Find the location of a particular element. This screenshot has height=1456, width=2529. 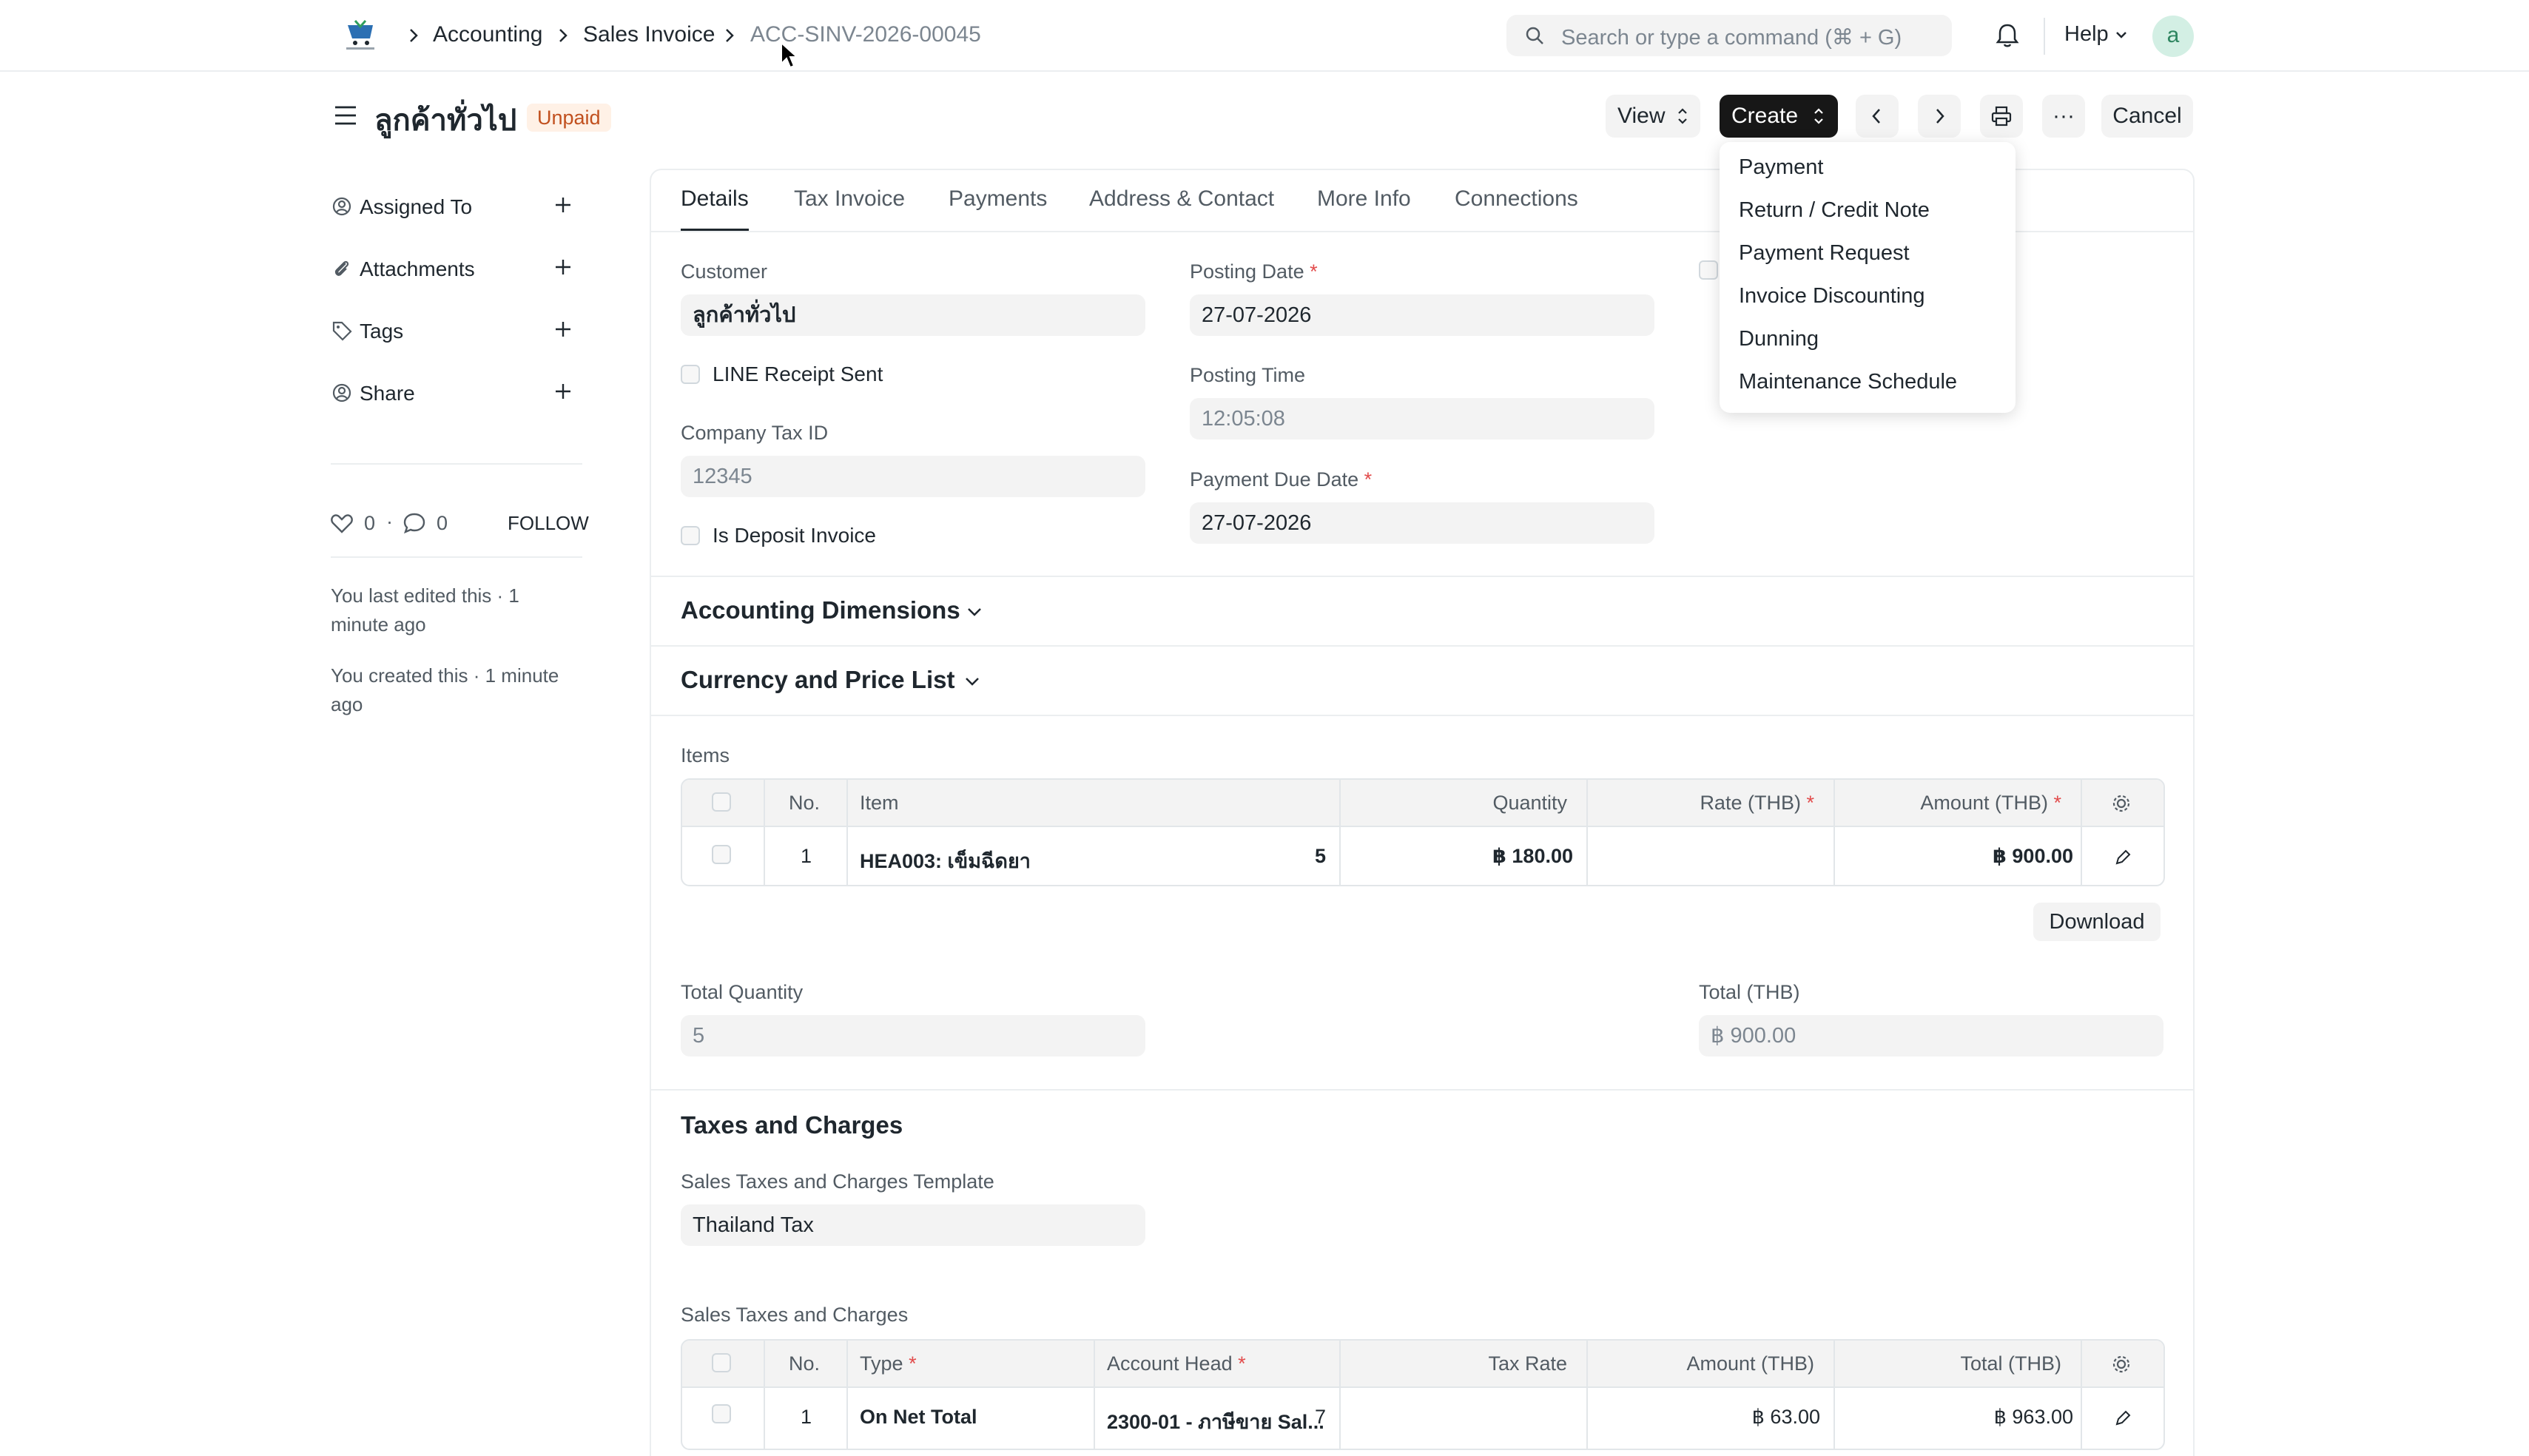

customer-label: Customer is located at coordinates (725, 271).